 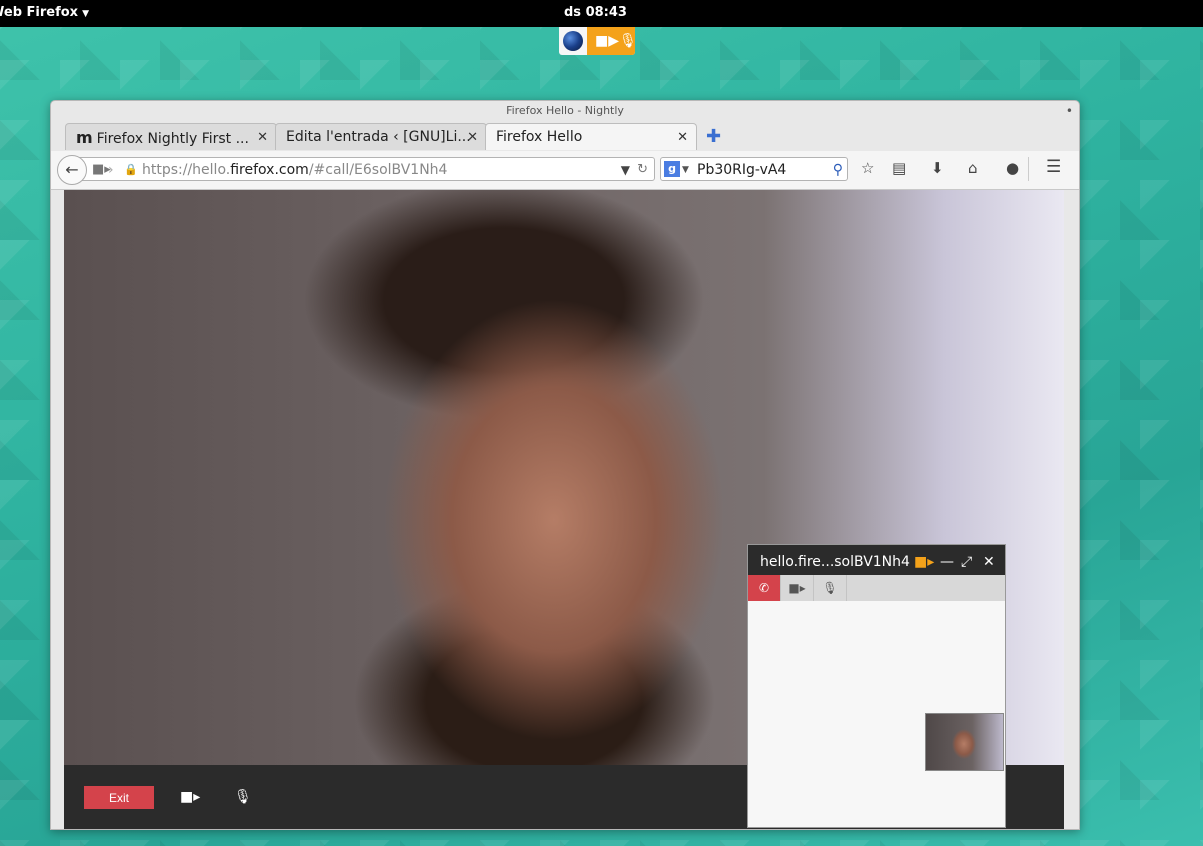 I want to click on reload-icon: ↻, so click(x=642, y=170).